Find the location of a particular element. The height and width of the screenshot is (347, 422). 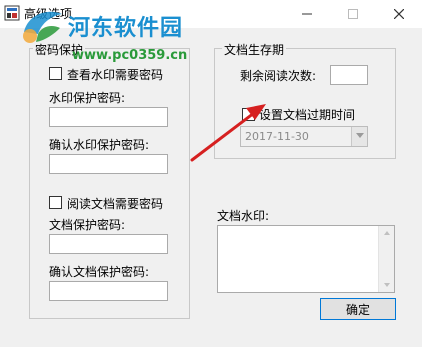

document-password-input is located at coordinates (108, 244).